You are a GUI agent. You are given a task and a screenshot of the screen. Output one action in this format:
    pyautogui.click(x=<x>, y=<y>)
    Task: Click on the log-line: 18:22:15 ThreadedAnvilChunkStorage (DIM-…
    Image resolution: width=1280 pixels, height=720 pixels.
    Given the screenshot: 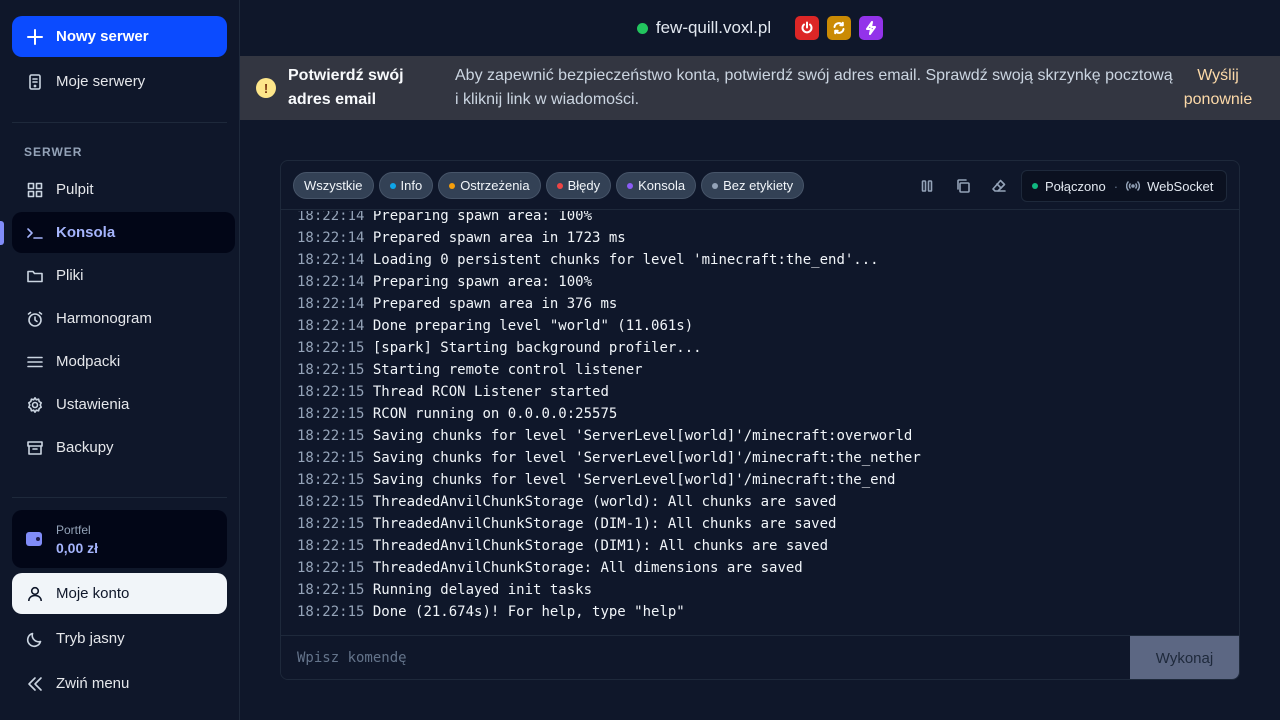 What is the action you would take?
    pyautogui.click(x=609, y=524)
    